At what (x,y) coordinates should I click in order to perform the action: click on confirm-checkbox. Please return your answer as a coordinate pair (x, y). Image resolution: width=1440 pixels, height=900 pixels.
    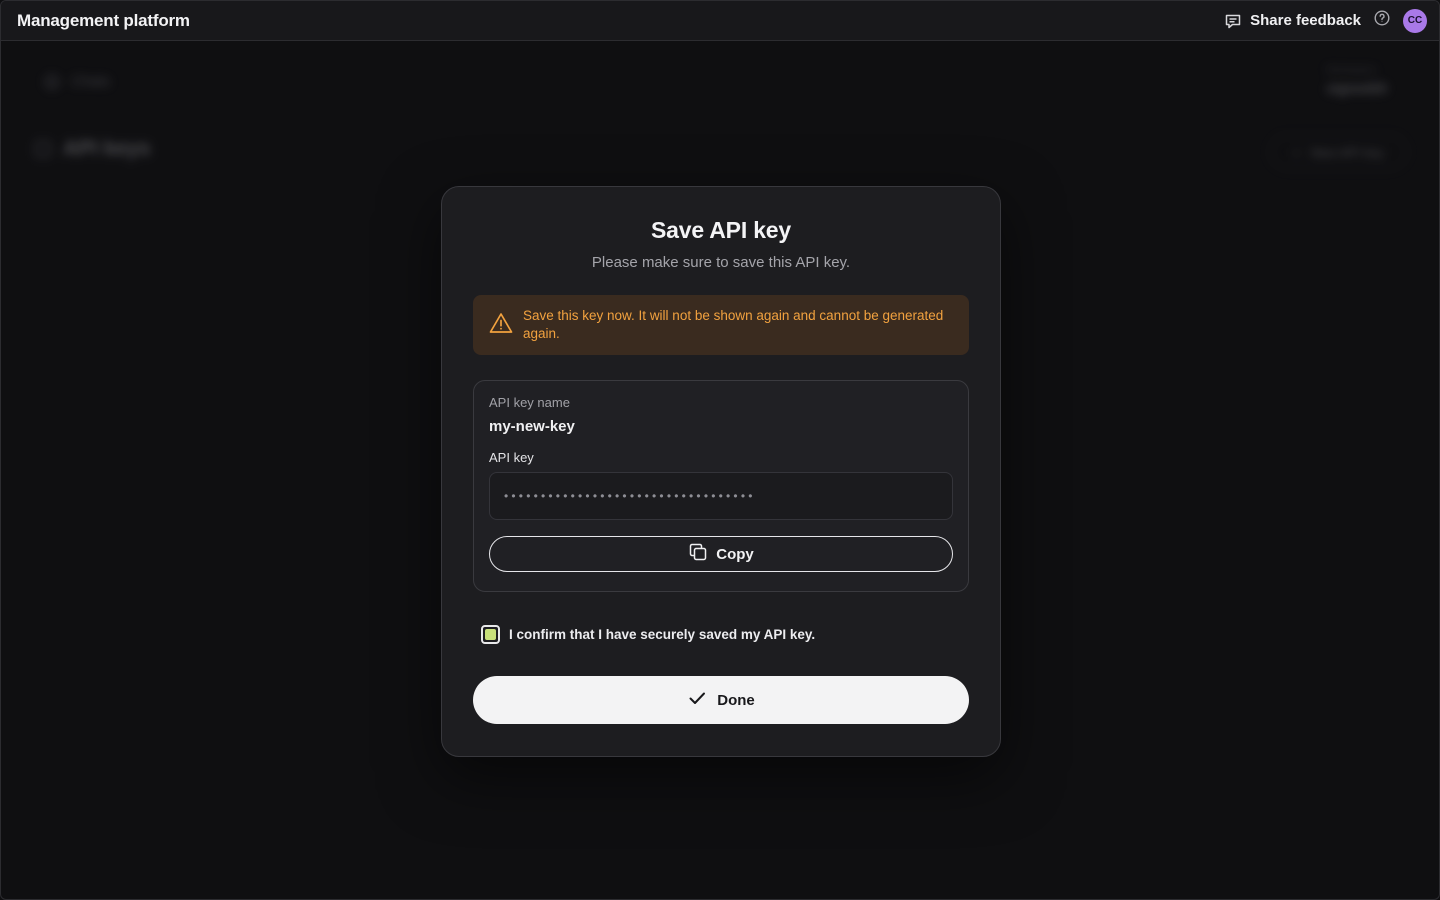
    Looking at the image, I should click on (490, 634).